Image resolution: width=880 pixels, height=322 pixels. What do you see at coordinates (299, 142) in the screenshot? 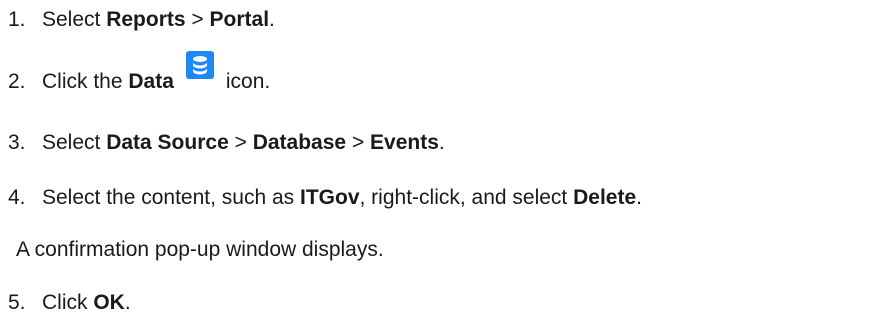
I see `menu-database: Database` at bounding box center [299, 142].